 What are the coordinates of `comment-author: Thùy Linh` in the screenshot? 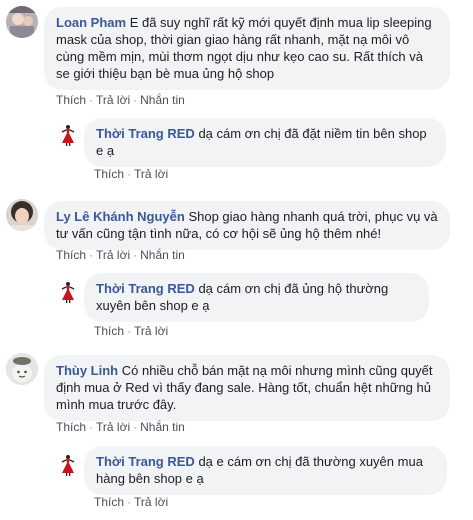 It's located at (87, 370).